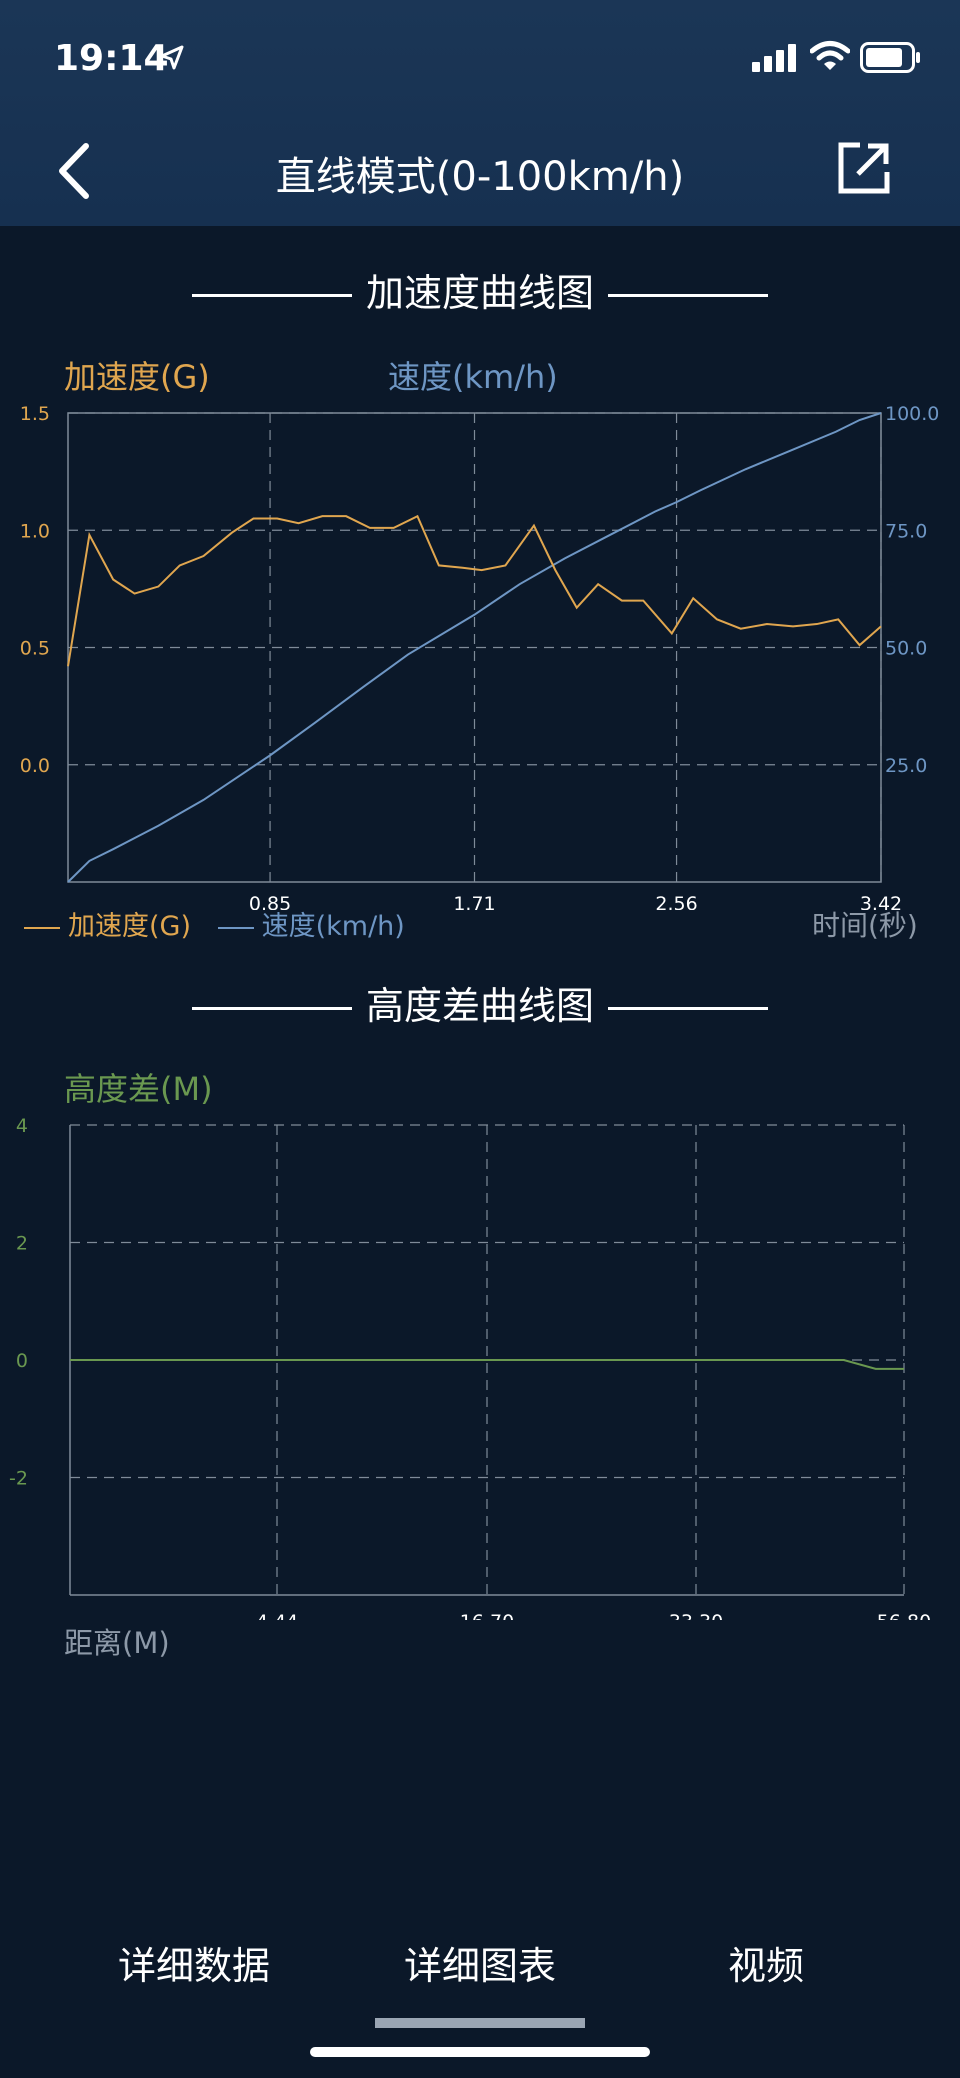  I want to click on height-section-title-text: 高度差曲线图, so click(479, 1006).